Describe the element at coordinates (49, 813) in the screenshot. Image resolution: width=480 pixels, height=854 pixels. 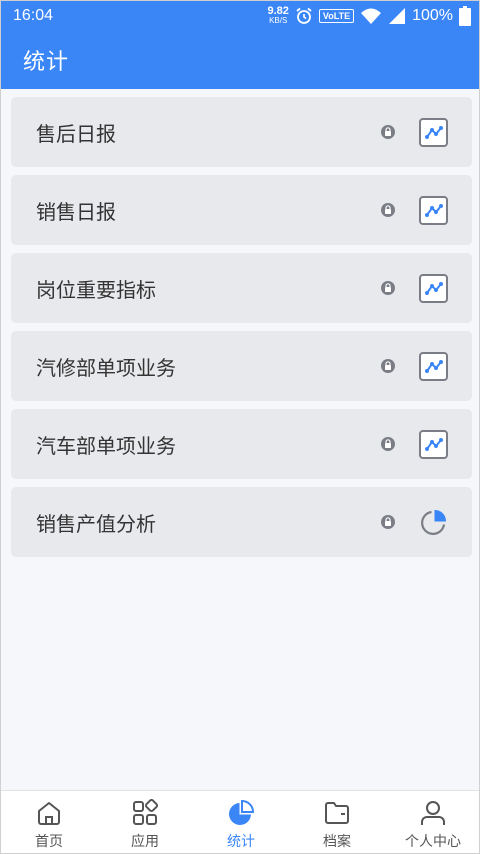
I see `home-icon` at that location.